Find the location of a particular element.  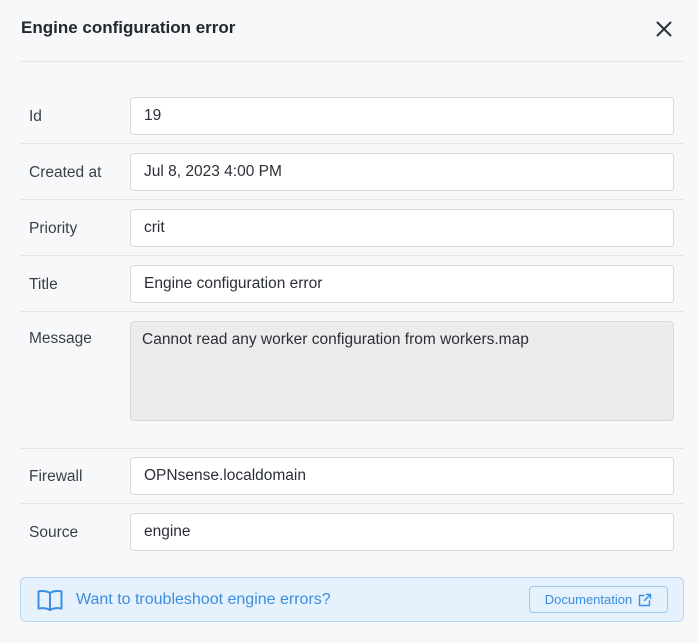

banner-text: Want to troubleshoot engine errors? is located at coordinates (203, 599).